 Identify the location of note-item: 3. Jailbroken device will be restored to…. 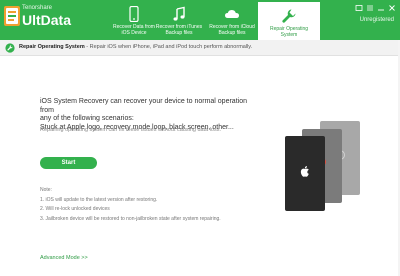
(130, 218).